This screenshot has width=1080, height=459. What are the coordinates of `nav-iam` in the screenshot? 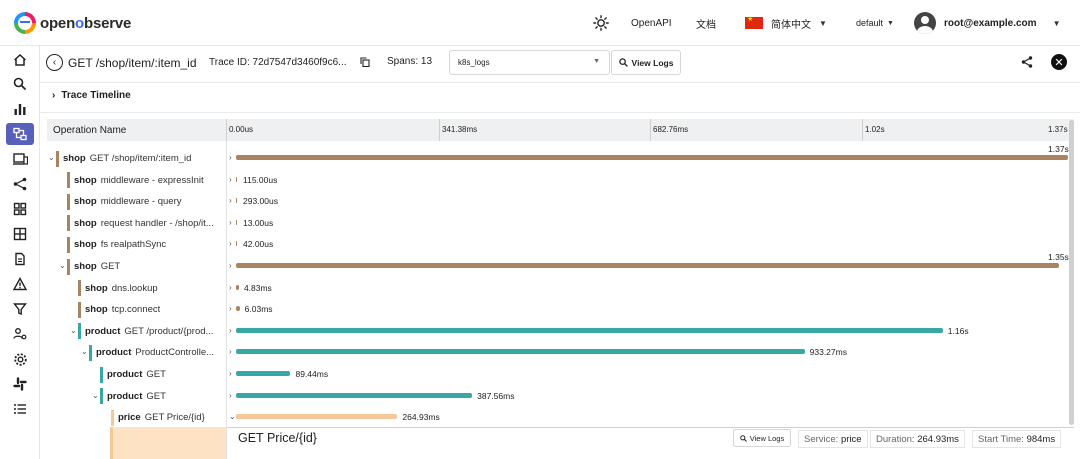 It's located at (20, 334).